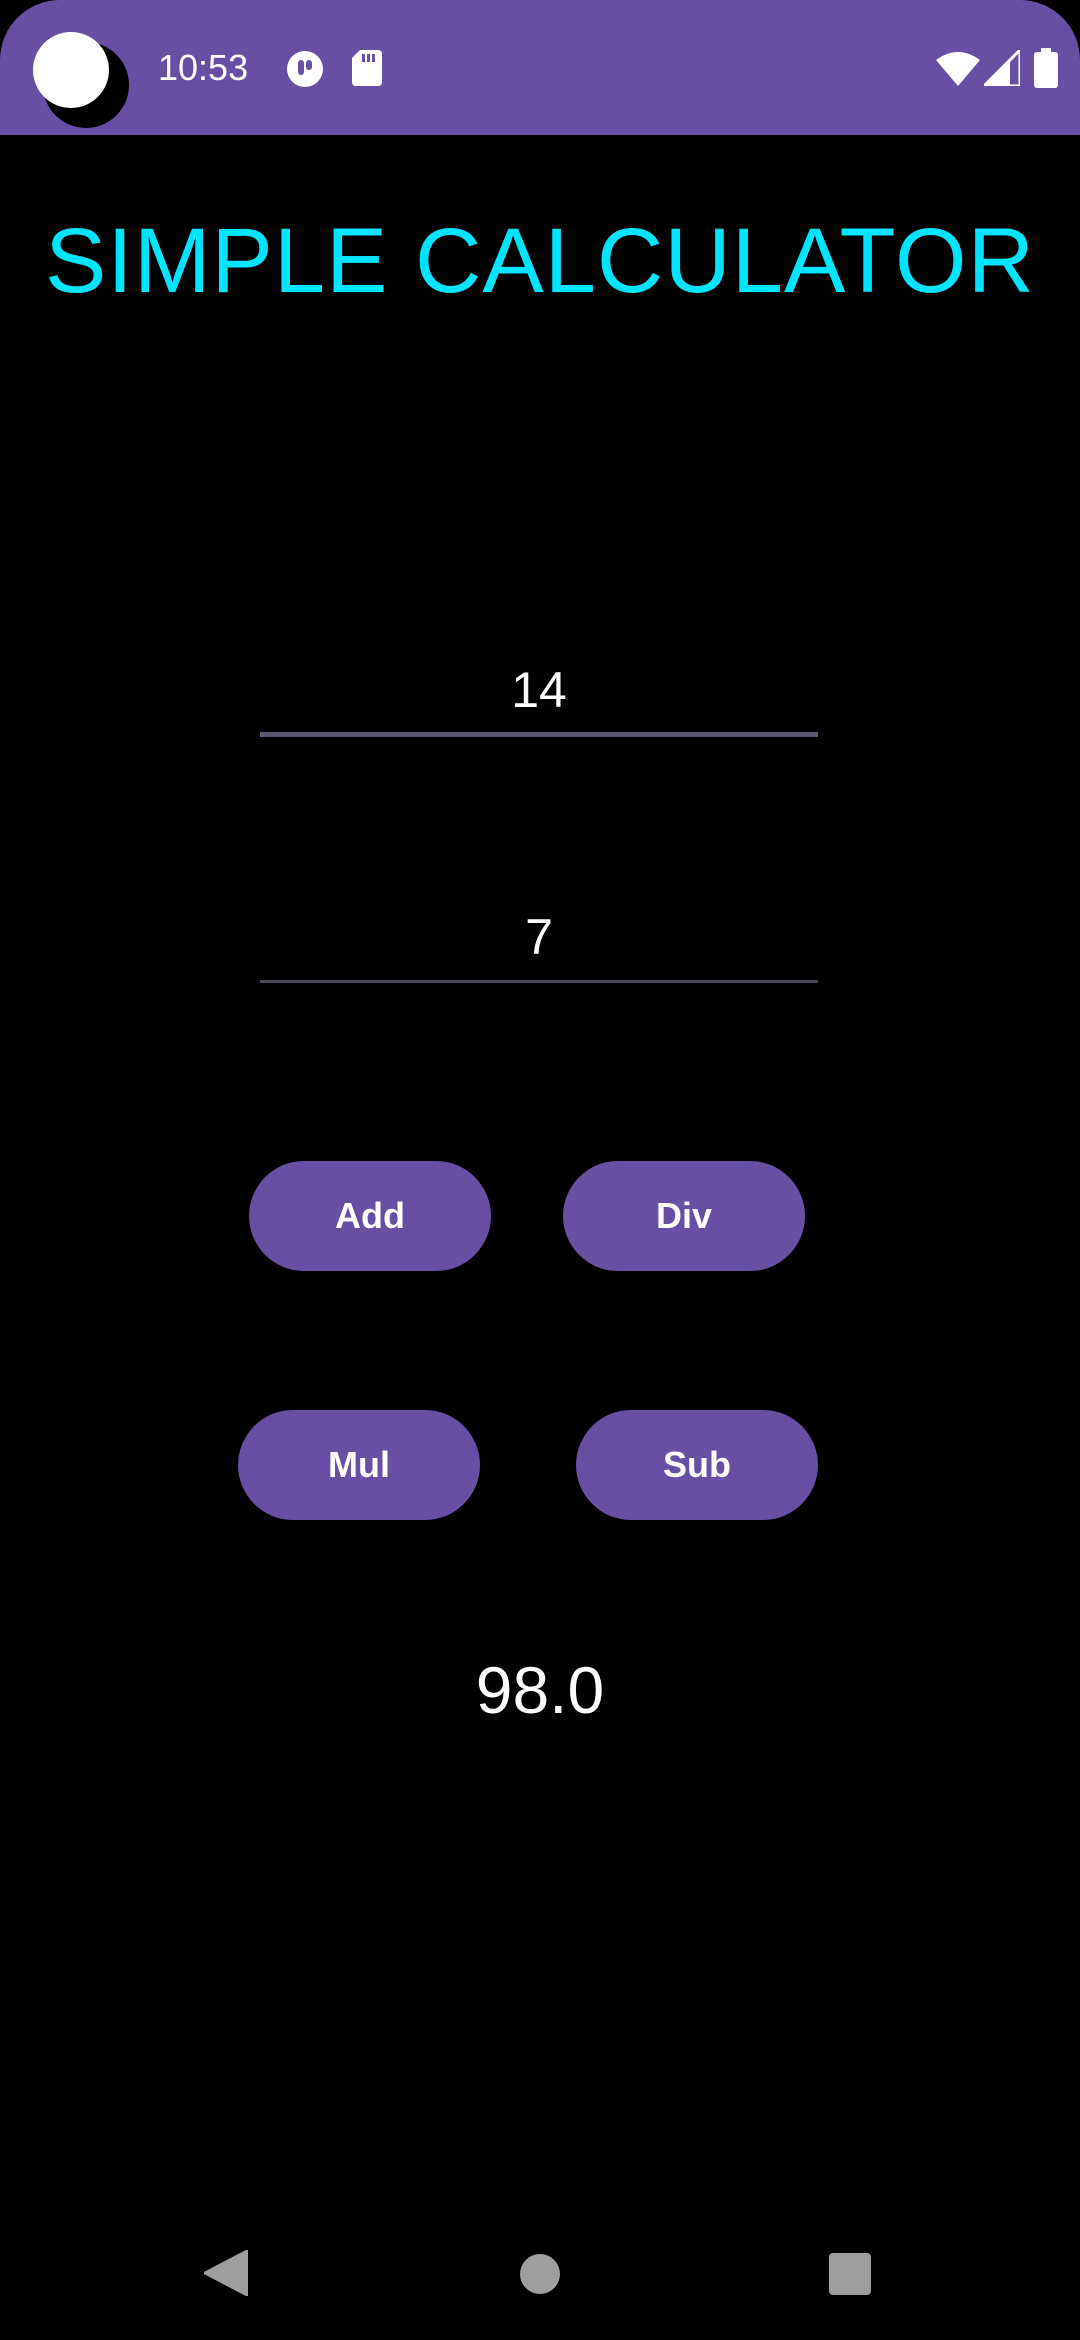 This screenshot has height=2340, width=1080. I want to click on status-bar: 10:53, so click(540, 67).